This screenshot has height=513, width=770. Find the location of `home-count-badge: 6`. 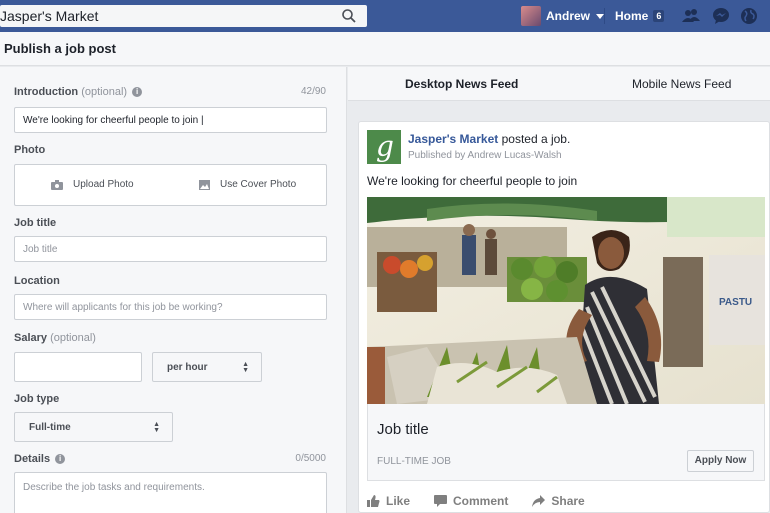

home-count-badge: 6 is located at coordinates (659, 16).